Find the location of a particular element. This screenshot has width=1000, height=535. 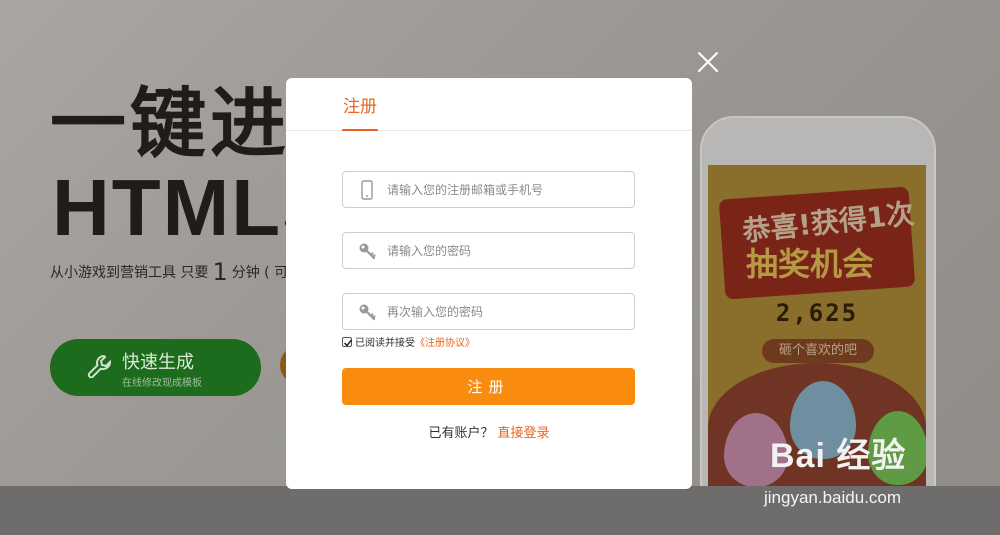

hero-title-line1: 一键进 is located at coordinates (170, 123).